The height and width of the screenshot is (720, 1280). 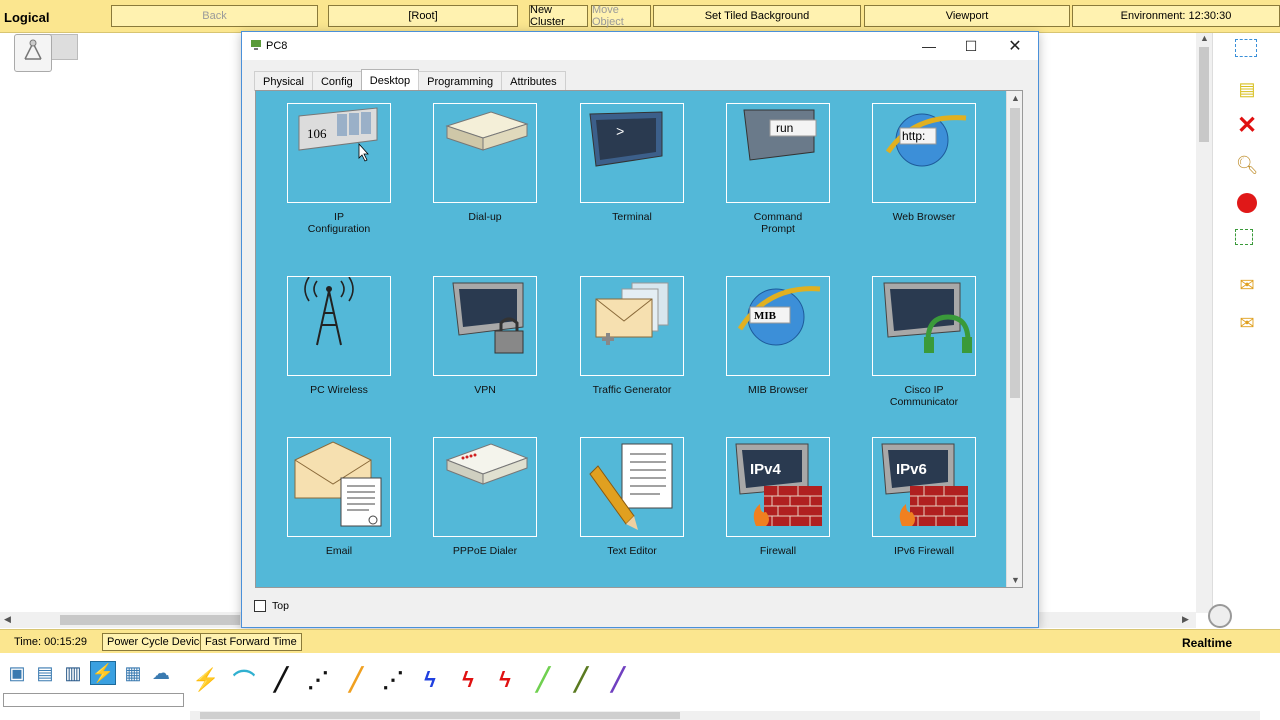 What do you see at coordinates (1247, 165) in the screenshot?
I see `inspect-icon: 🔍︎` at bounding box center [1247, 165].